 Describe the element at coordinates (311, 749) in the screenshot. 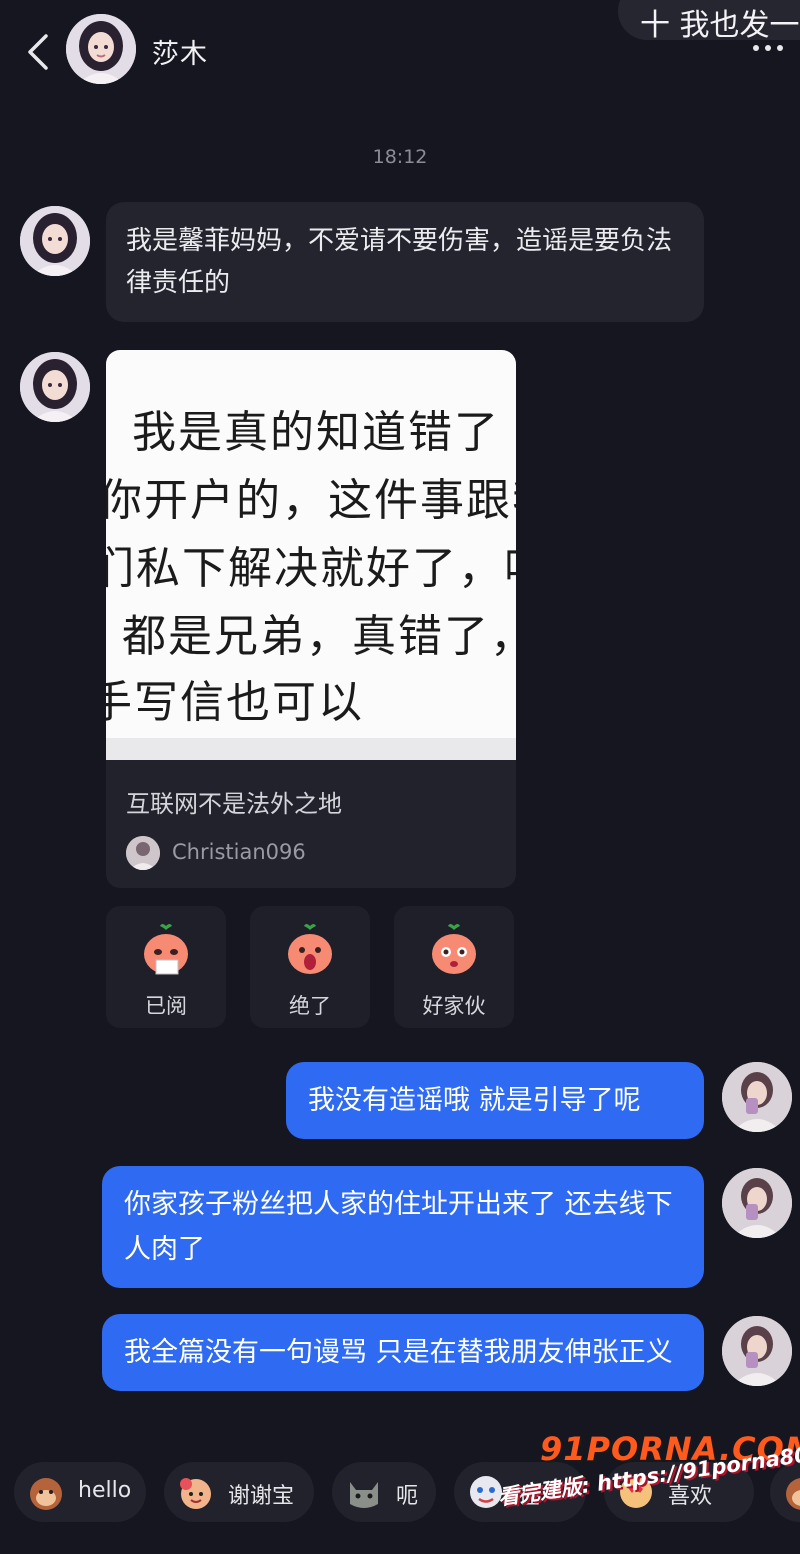

I see `image-bottom-strip` at that location.